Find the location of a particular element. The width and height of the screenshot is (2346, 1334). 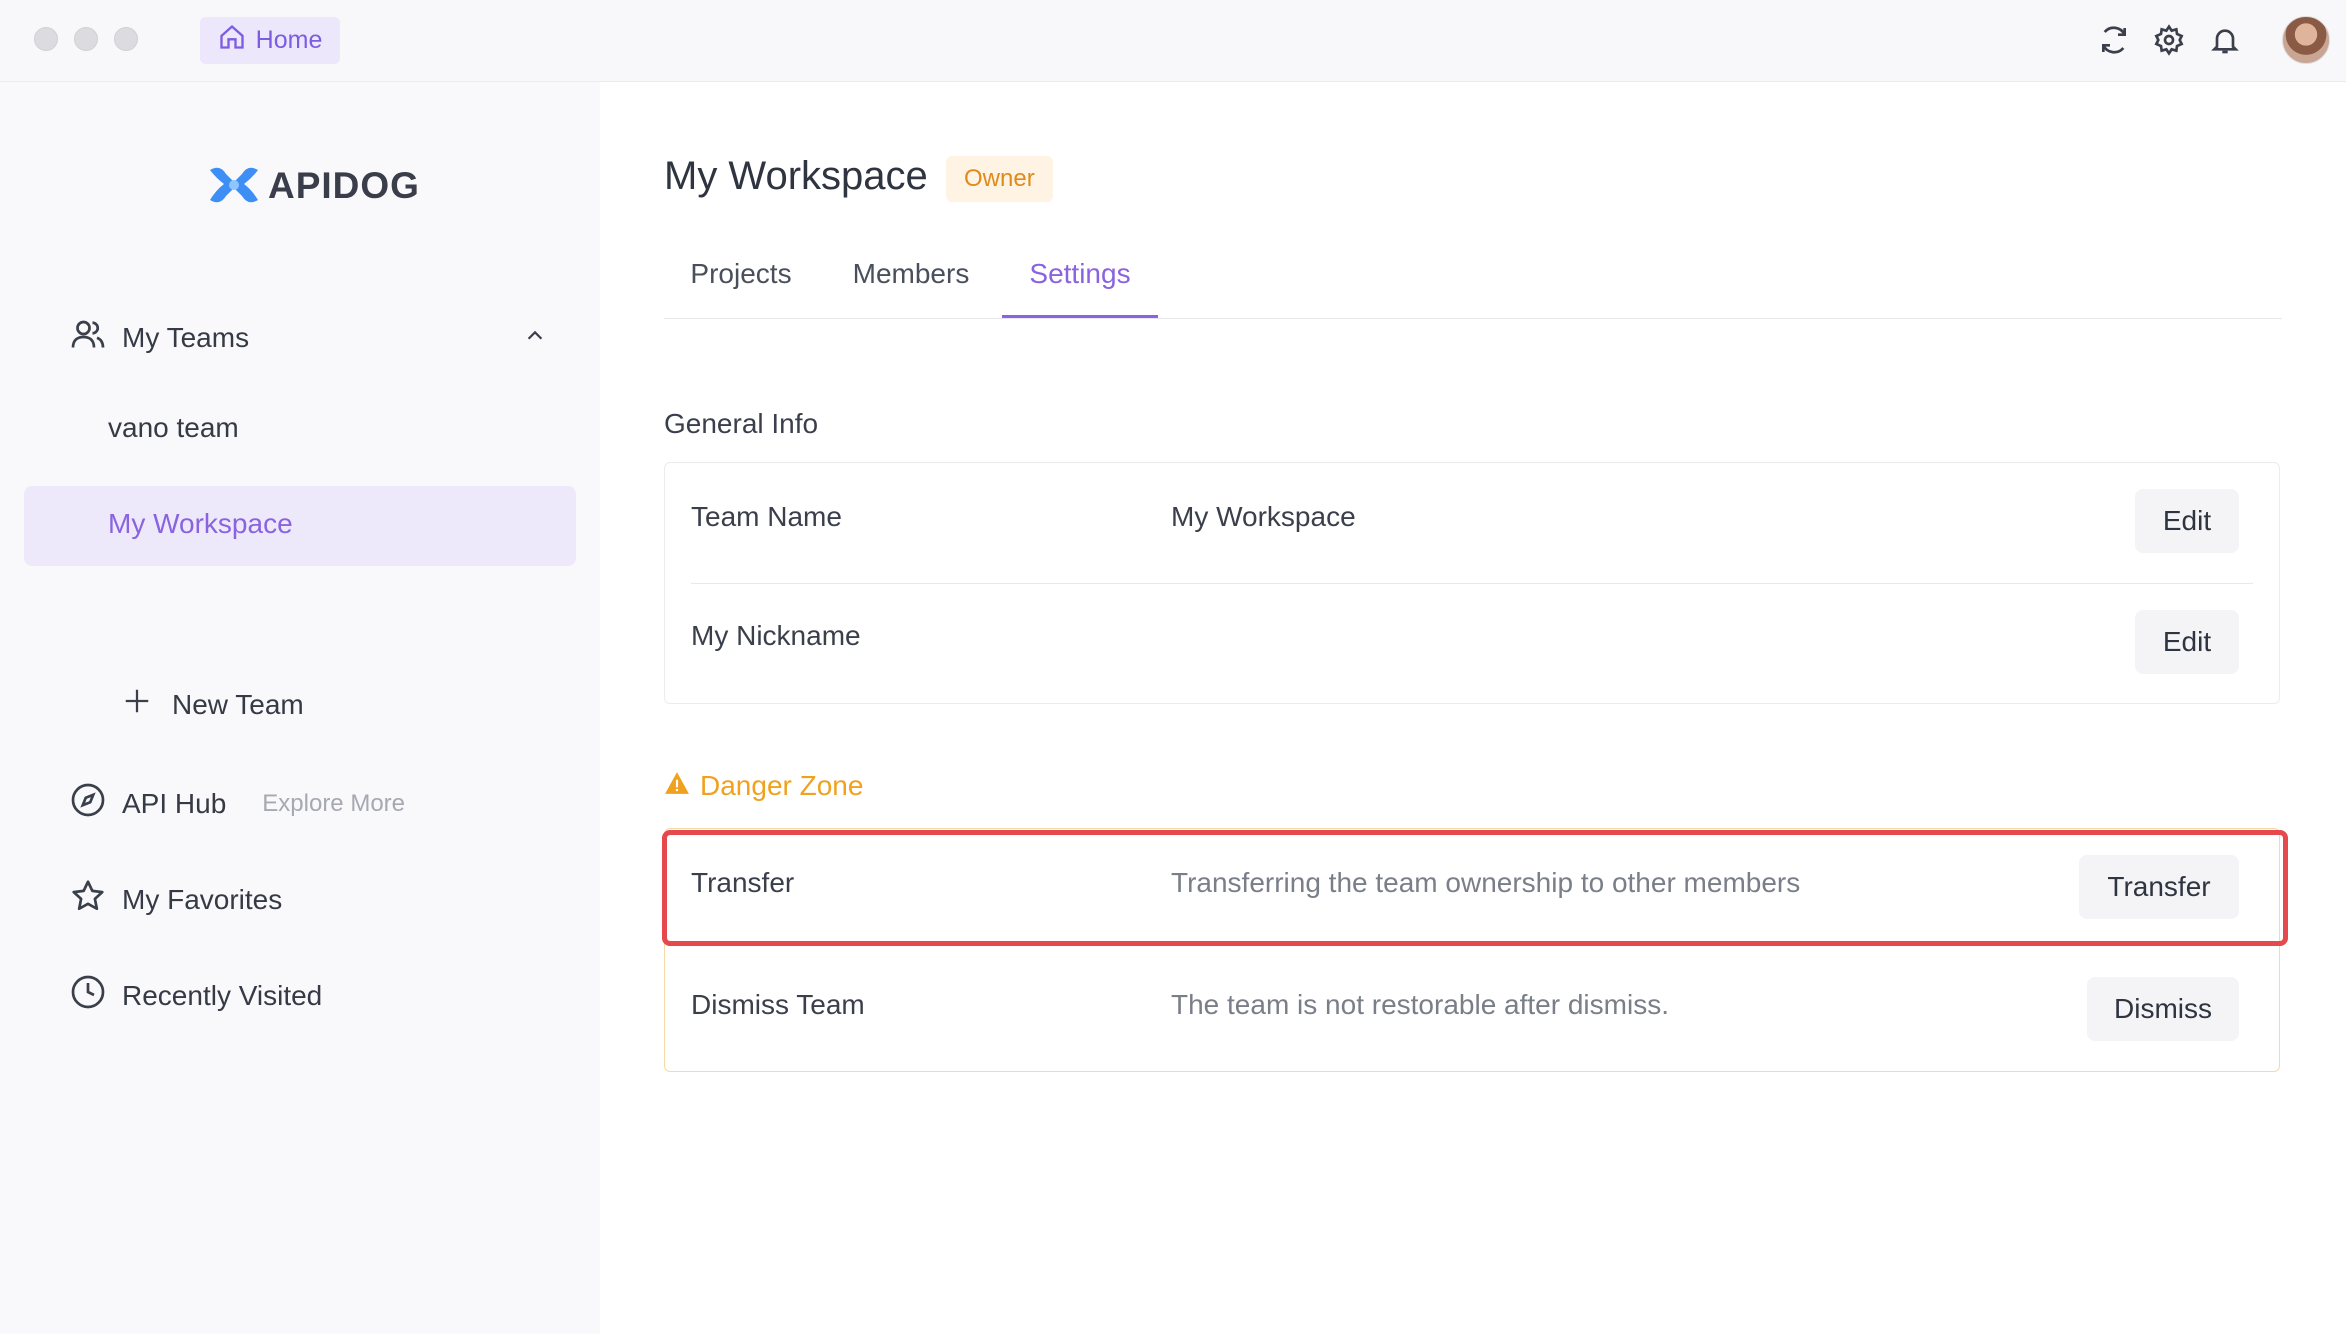

my-teams-toggle: My Teams is located at coordinates (308, 337).